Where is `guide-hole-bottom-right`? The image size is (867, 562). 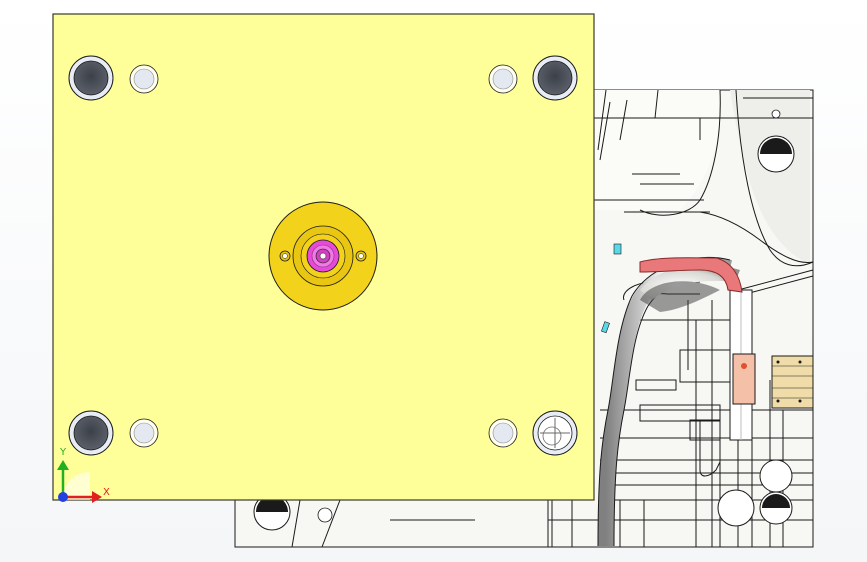 guide-hole-bottom-right is located at coordinates (555, 433).